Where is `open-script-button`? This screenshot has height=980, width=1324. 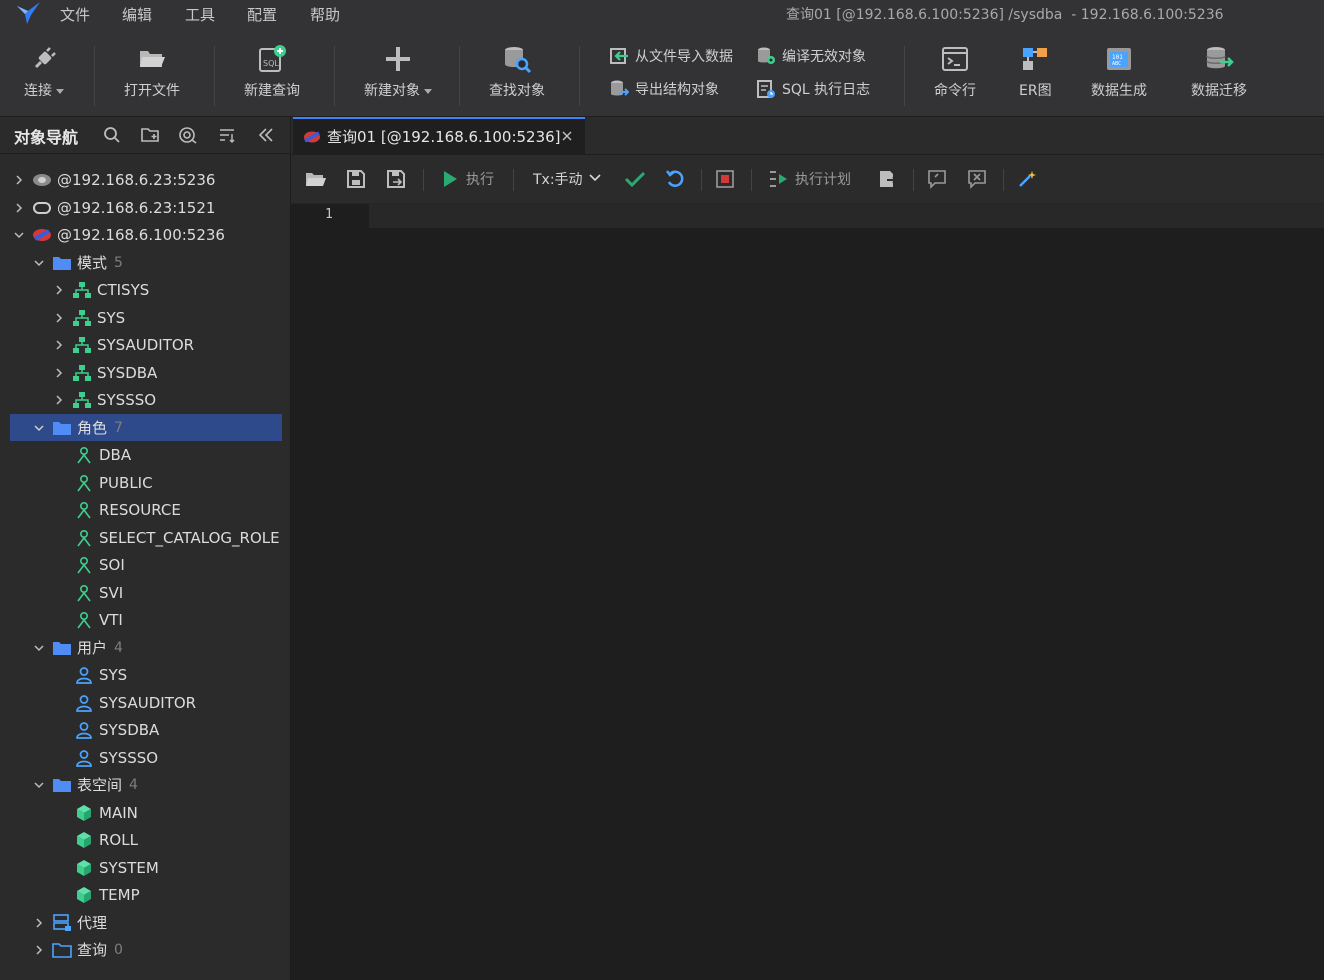 open-script-button is located at coordinates (316, 179).